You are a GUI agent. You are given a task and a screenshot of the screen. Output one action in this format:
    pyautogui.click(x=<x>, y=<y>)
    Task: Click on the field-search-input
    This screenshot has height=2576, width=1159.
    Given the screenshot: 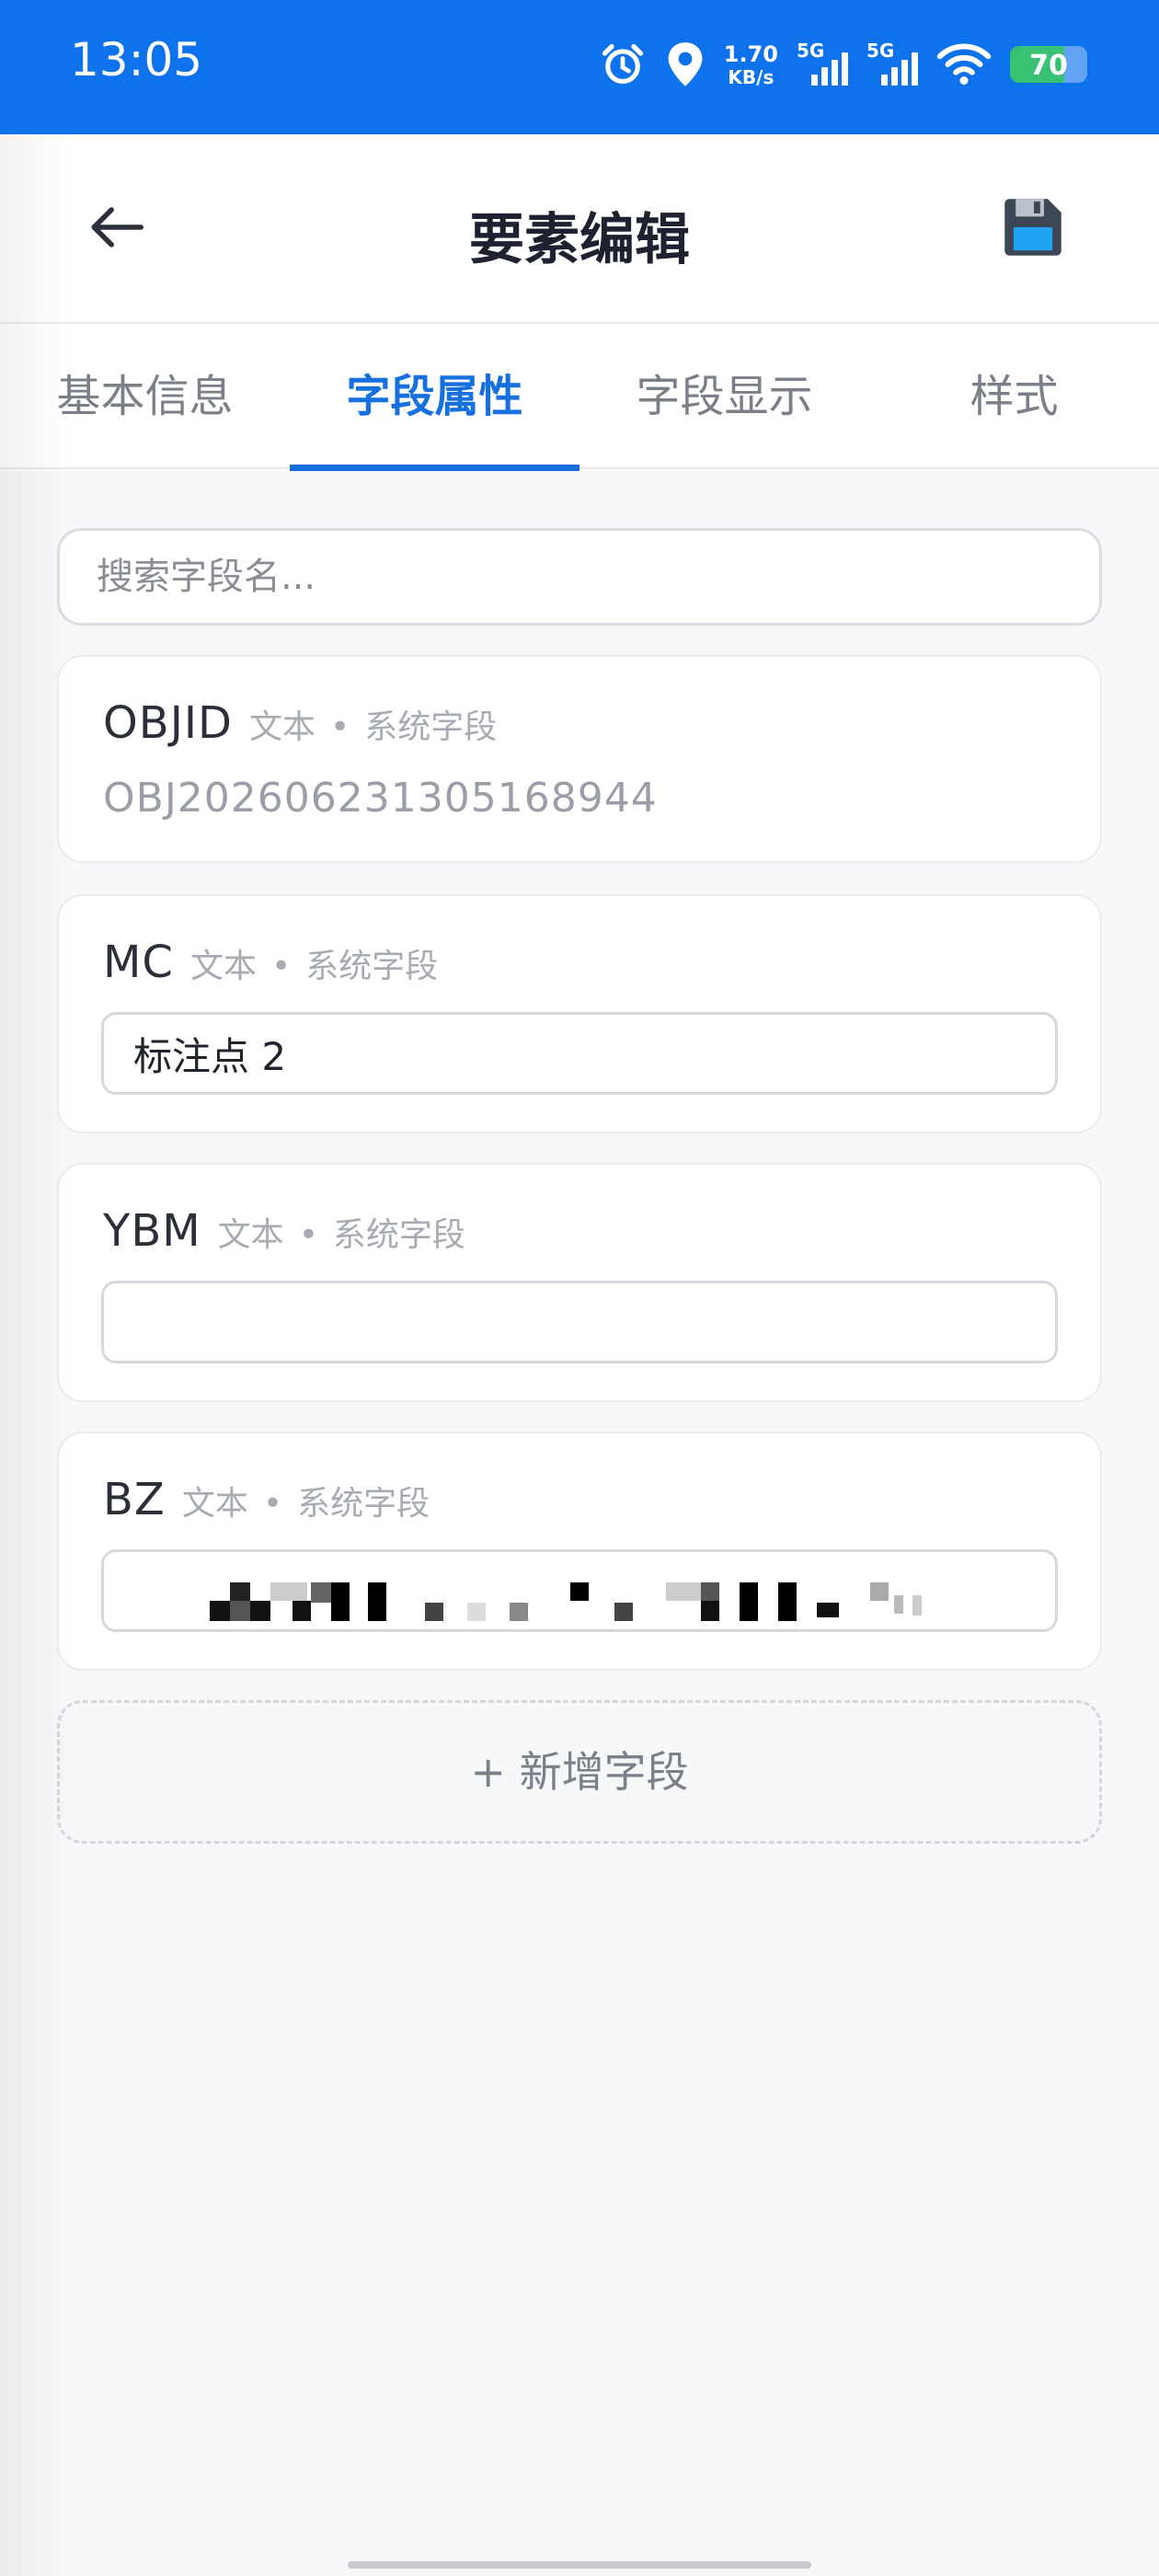 What is the action you would take?
    pyautogui.click(x=579, y=577)
    